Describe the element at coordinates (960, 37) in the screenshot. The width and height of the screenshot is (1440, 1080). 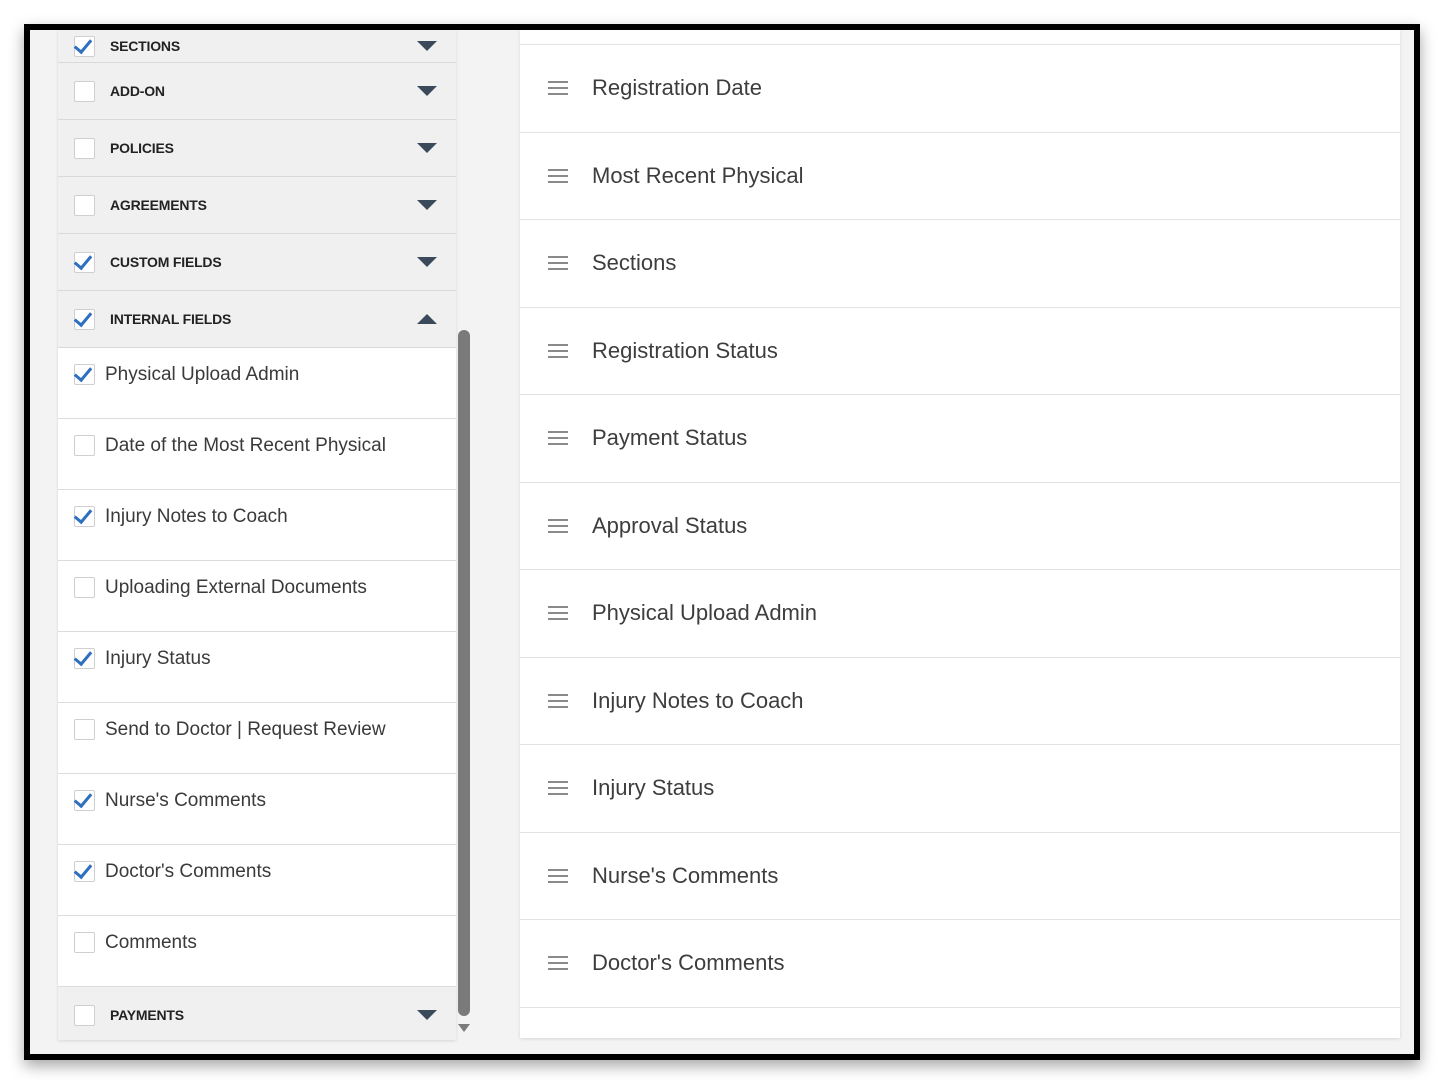
I see `list-top-edge` at that location.